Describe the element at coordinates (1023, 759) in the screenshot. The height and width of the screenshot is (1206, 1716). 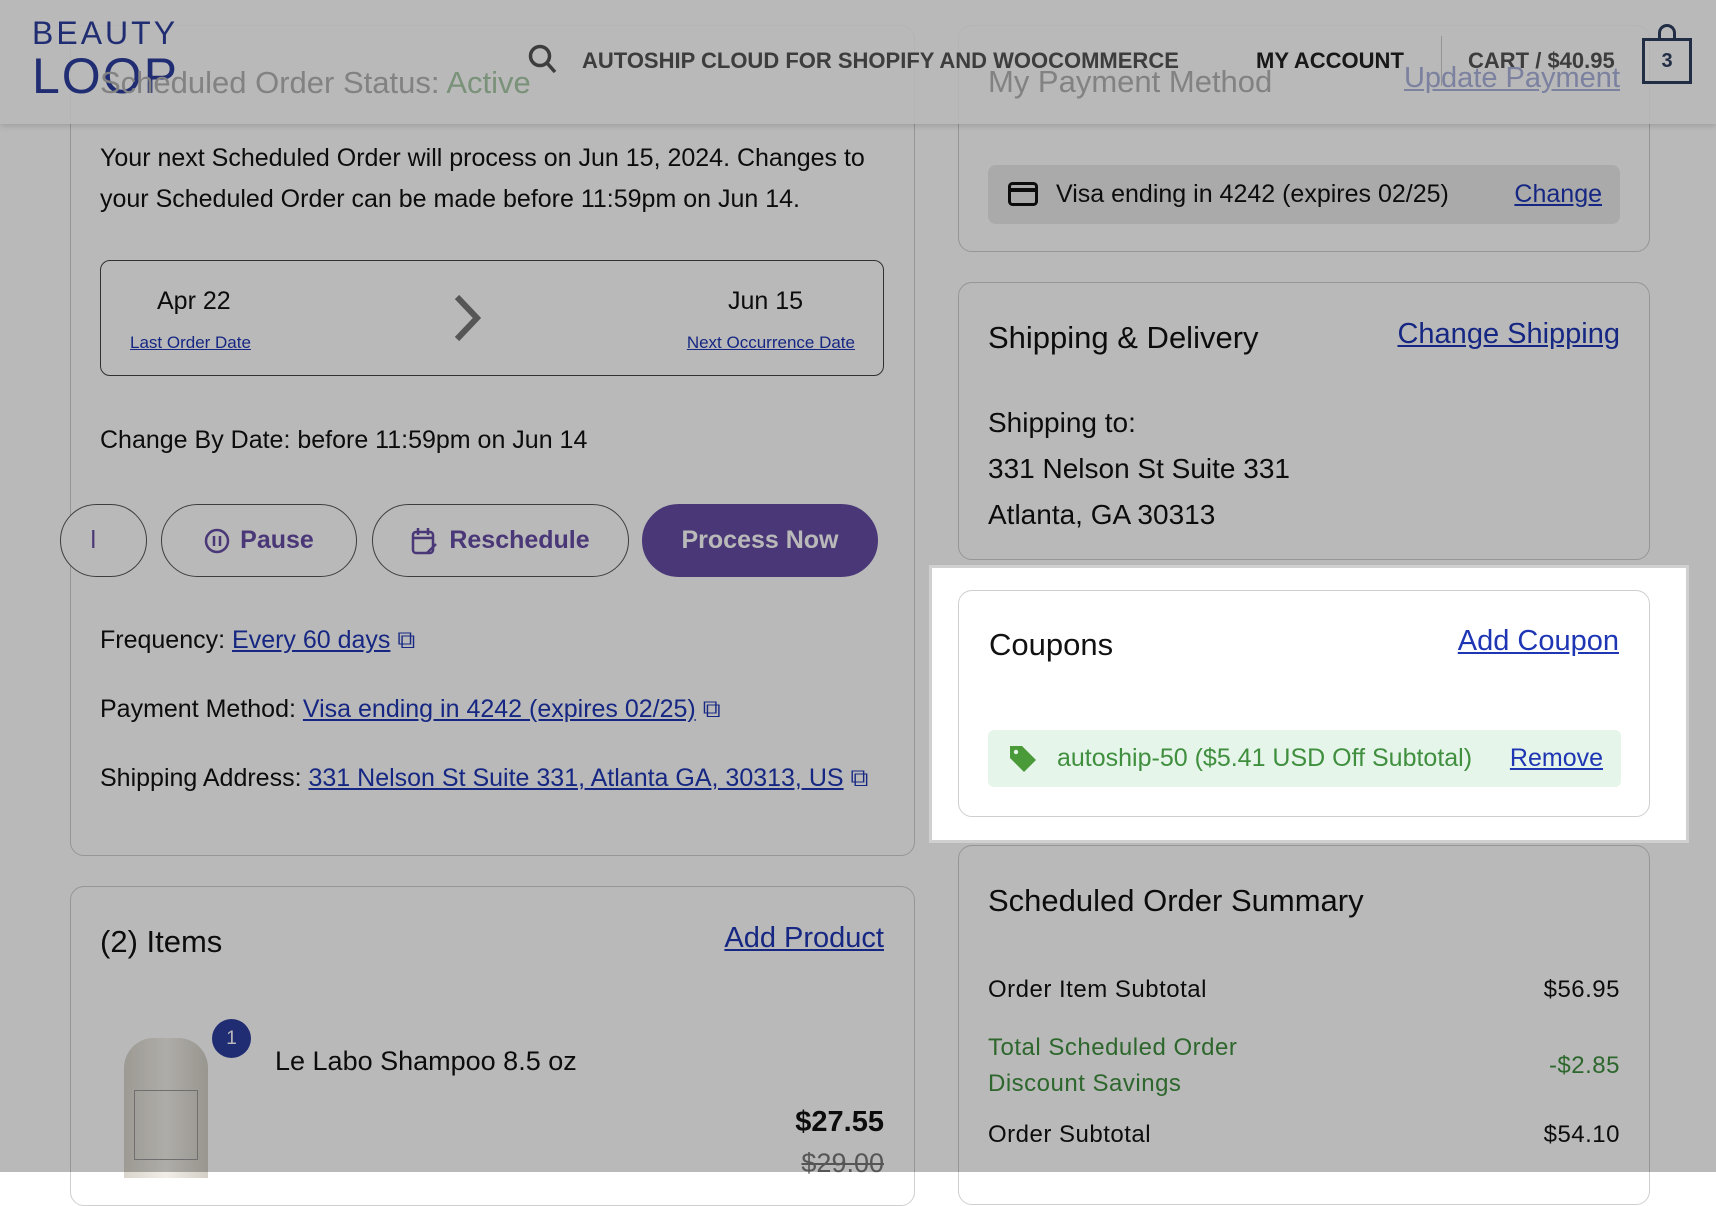
I see `tag-icon` at that location.